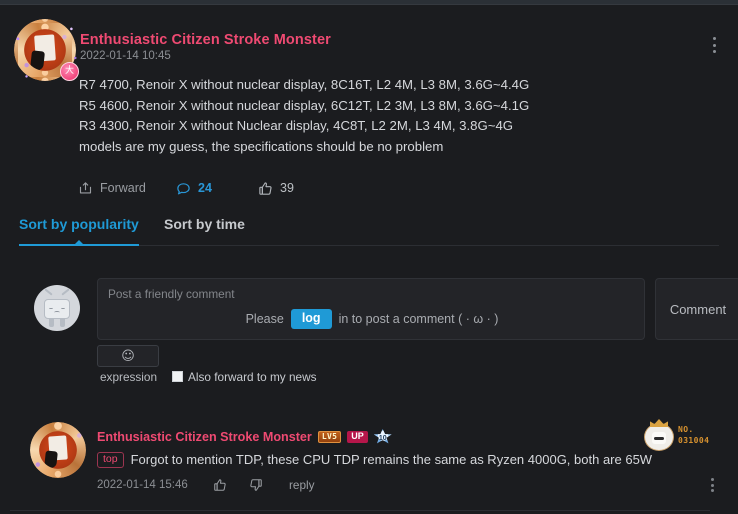  Describe the element at coordinates (369, 4) in the screenshot. I see `chrome-divider` at that location.